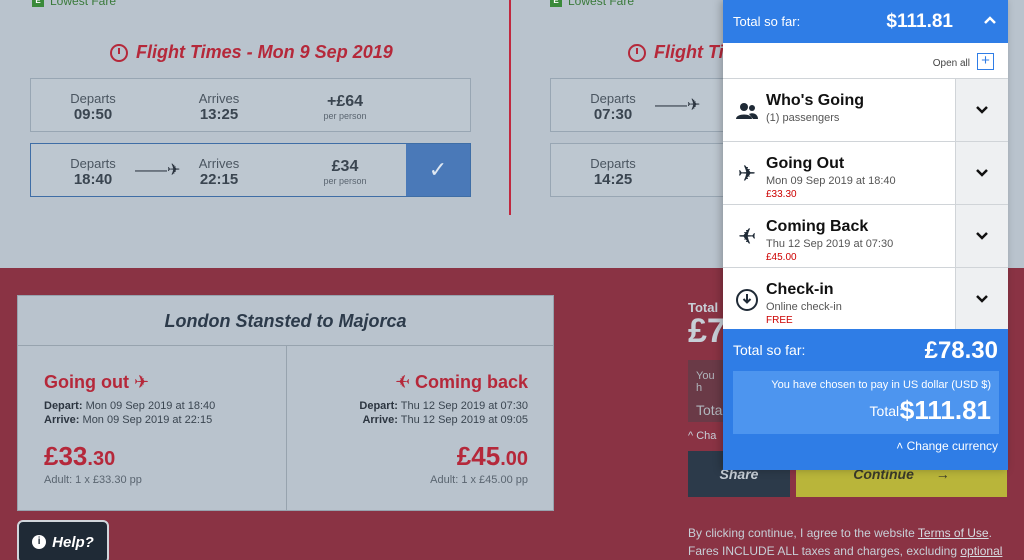  What do you see at coordinates (702, 436) in the screenshot?
I see `change-currency-obscured: ^ Cha` at bounding box center [702, 436].